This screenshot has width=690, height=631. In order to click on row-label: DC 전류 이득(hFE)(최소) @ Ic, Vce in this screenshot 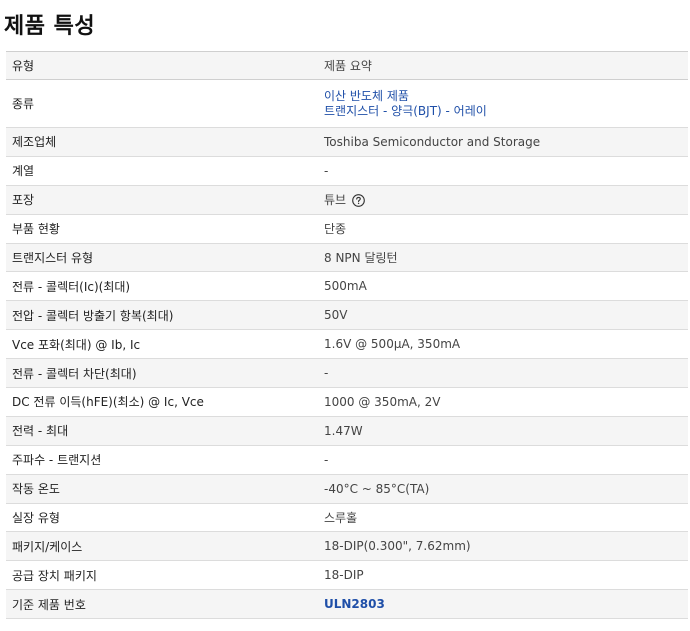, I will do `click(162, 402)`.